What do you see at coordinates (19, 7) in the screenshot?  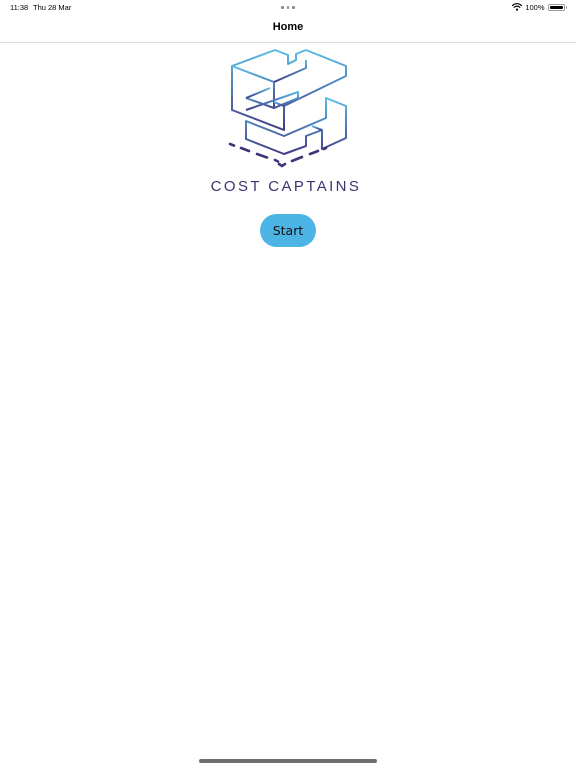 I see `status-time: 11:38` at bounding box center [19, 7].